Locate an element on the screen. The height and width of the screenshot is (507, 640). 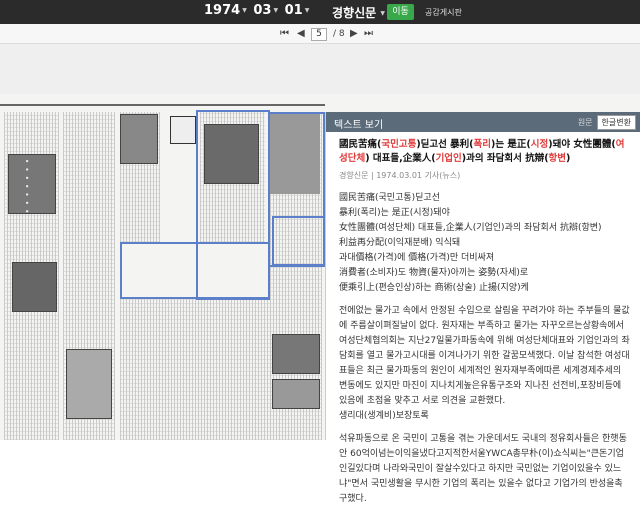
article-subhead: 생리대(생계비)보장토록 is located at coordinates (384, 416).